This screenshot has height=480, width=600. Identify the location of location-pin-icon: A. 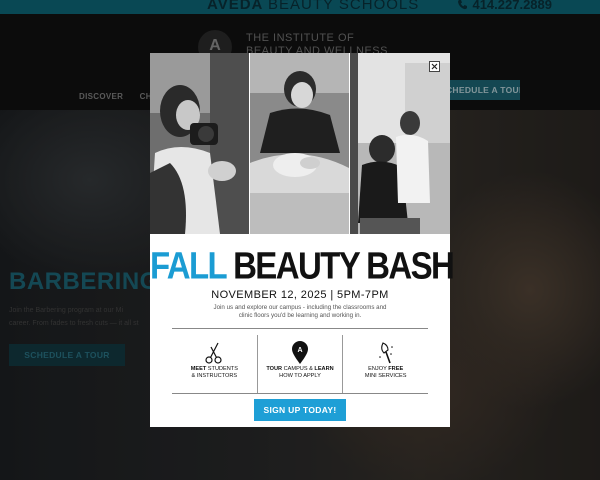
(300, 353).